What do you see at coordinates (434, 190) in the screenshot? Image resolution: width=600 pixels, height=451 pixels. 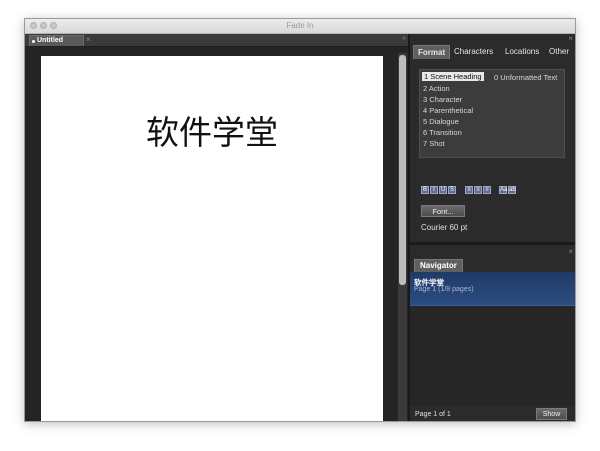 I see `italic-button: I` at bounding box center [434, 190].